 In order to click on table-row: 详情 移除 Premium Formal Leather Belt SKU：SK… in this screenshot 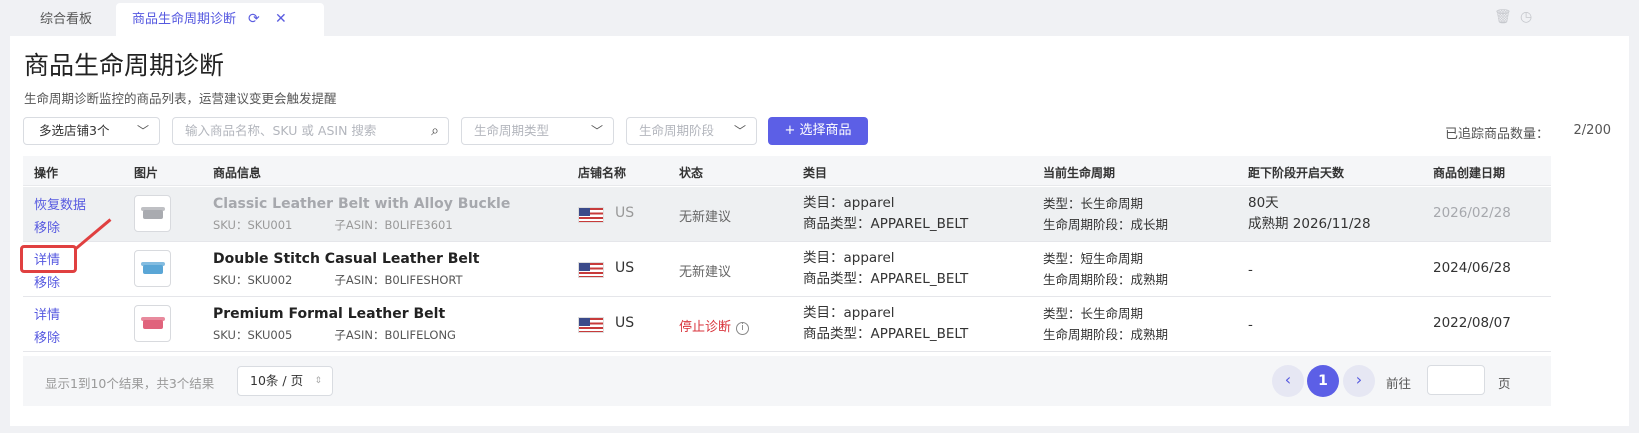, I will do `click(787, 324)`.